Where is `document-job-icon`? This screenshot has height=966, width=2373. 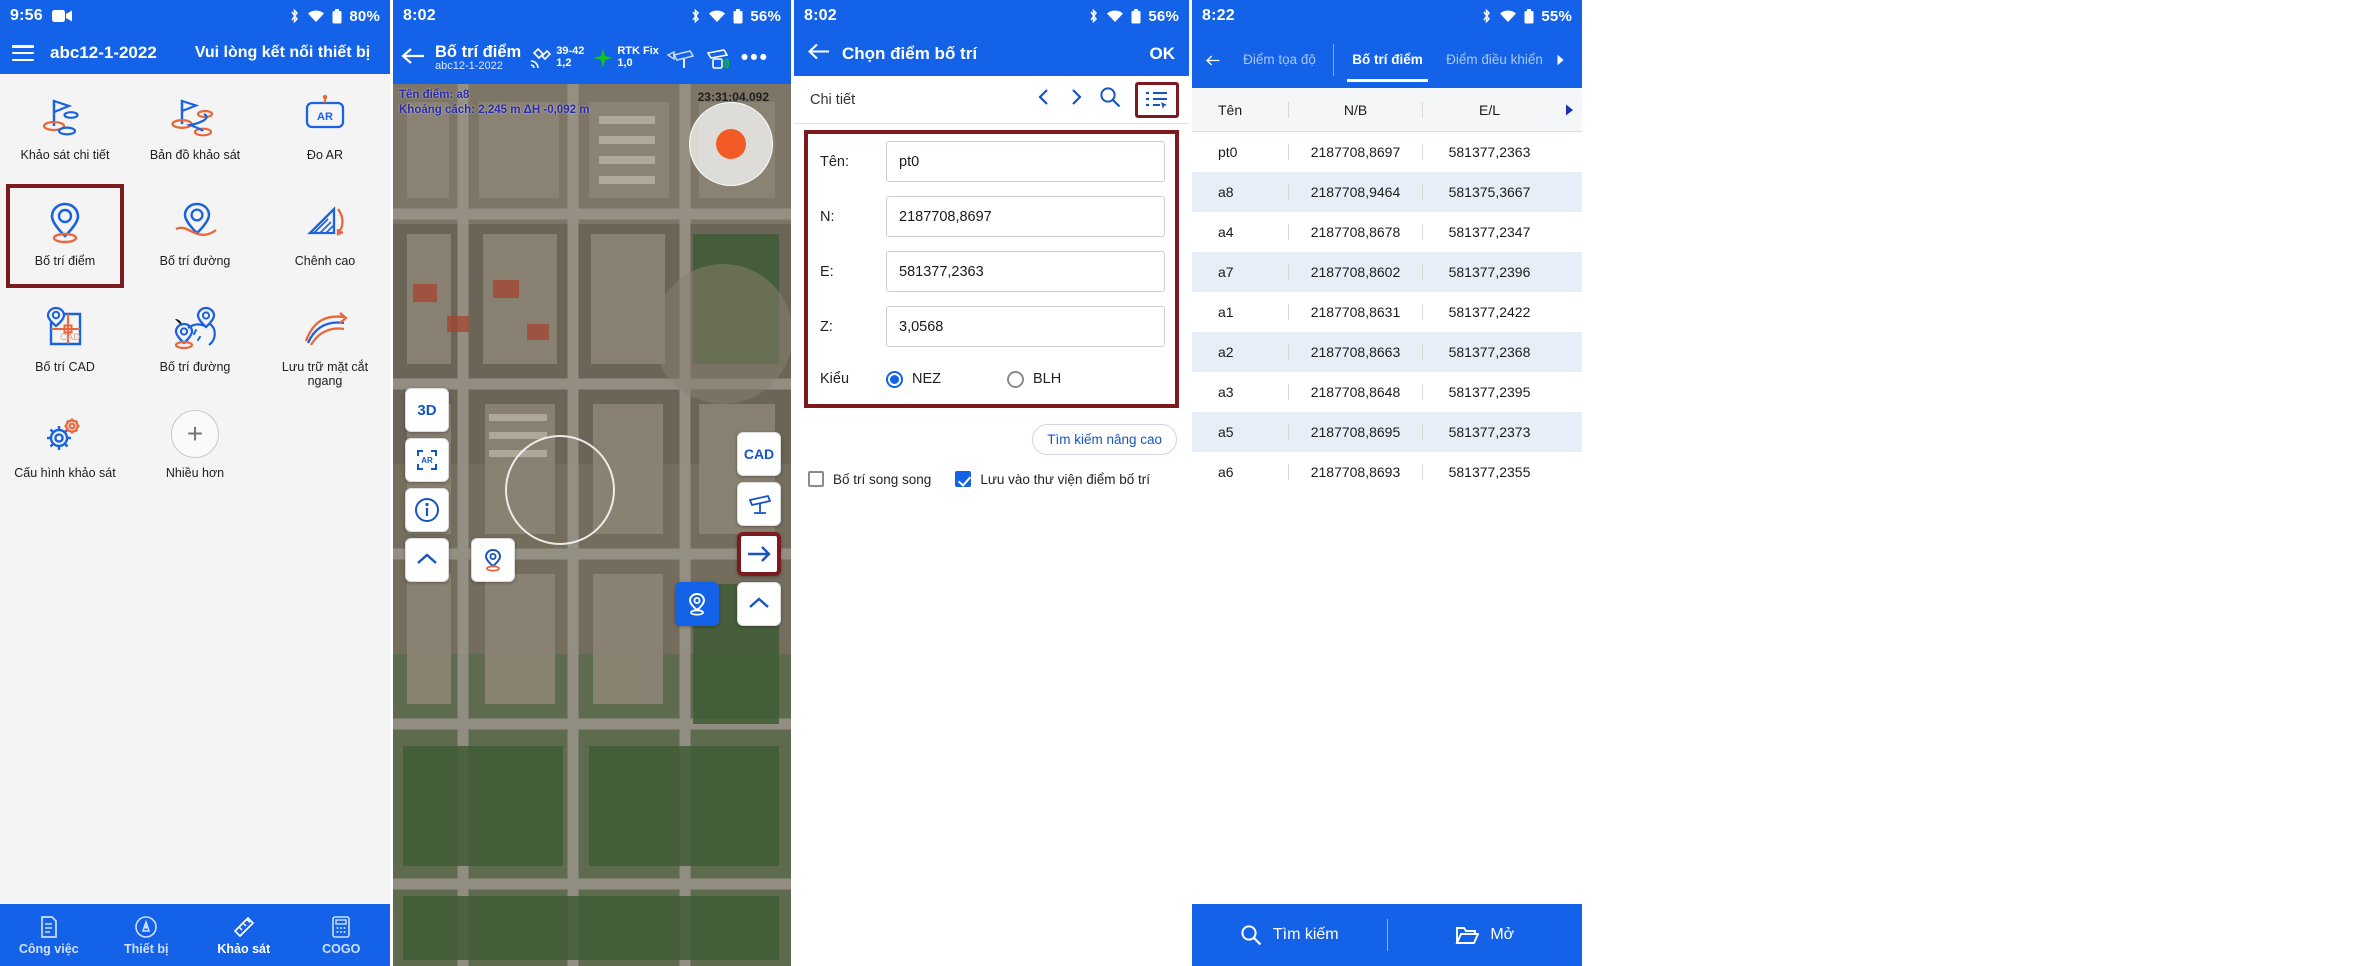
document-job-icon is located at coordinates (48, 926).